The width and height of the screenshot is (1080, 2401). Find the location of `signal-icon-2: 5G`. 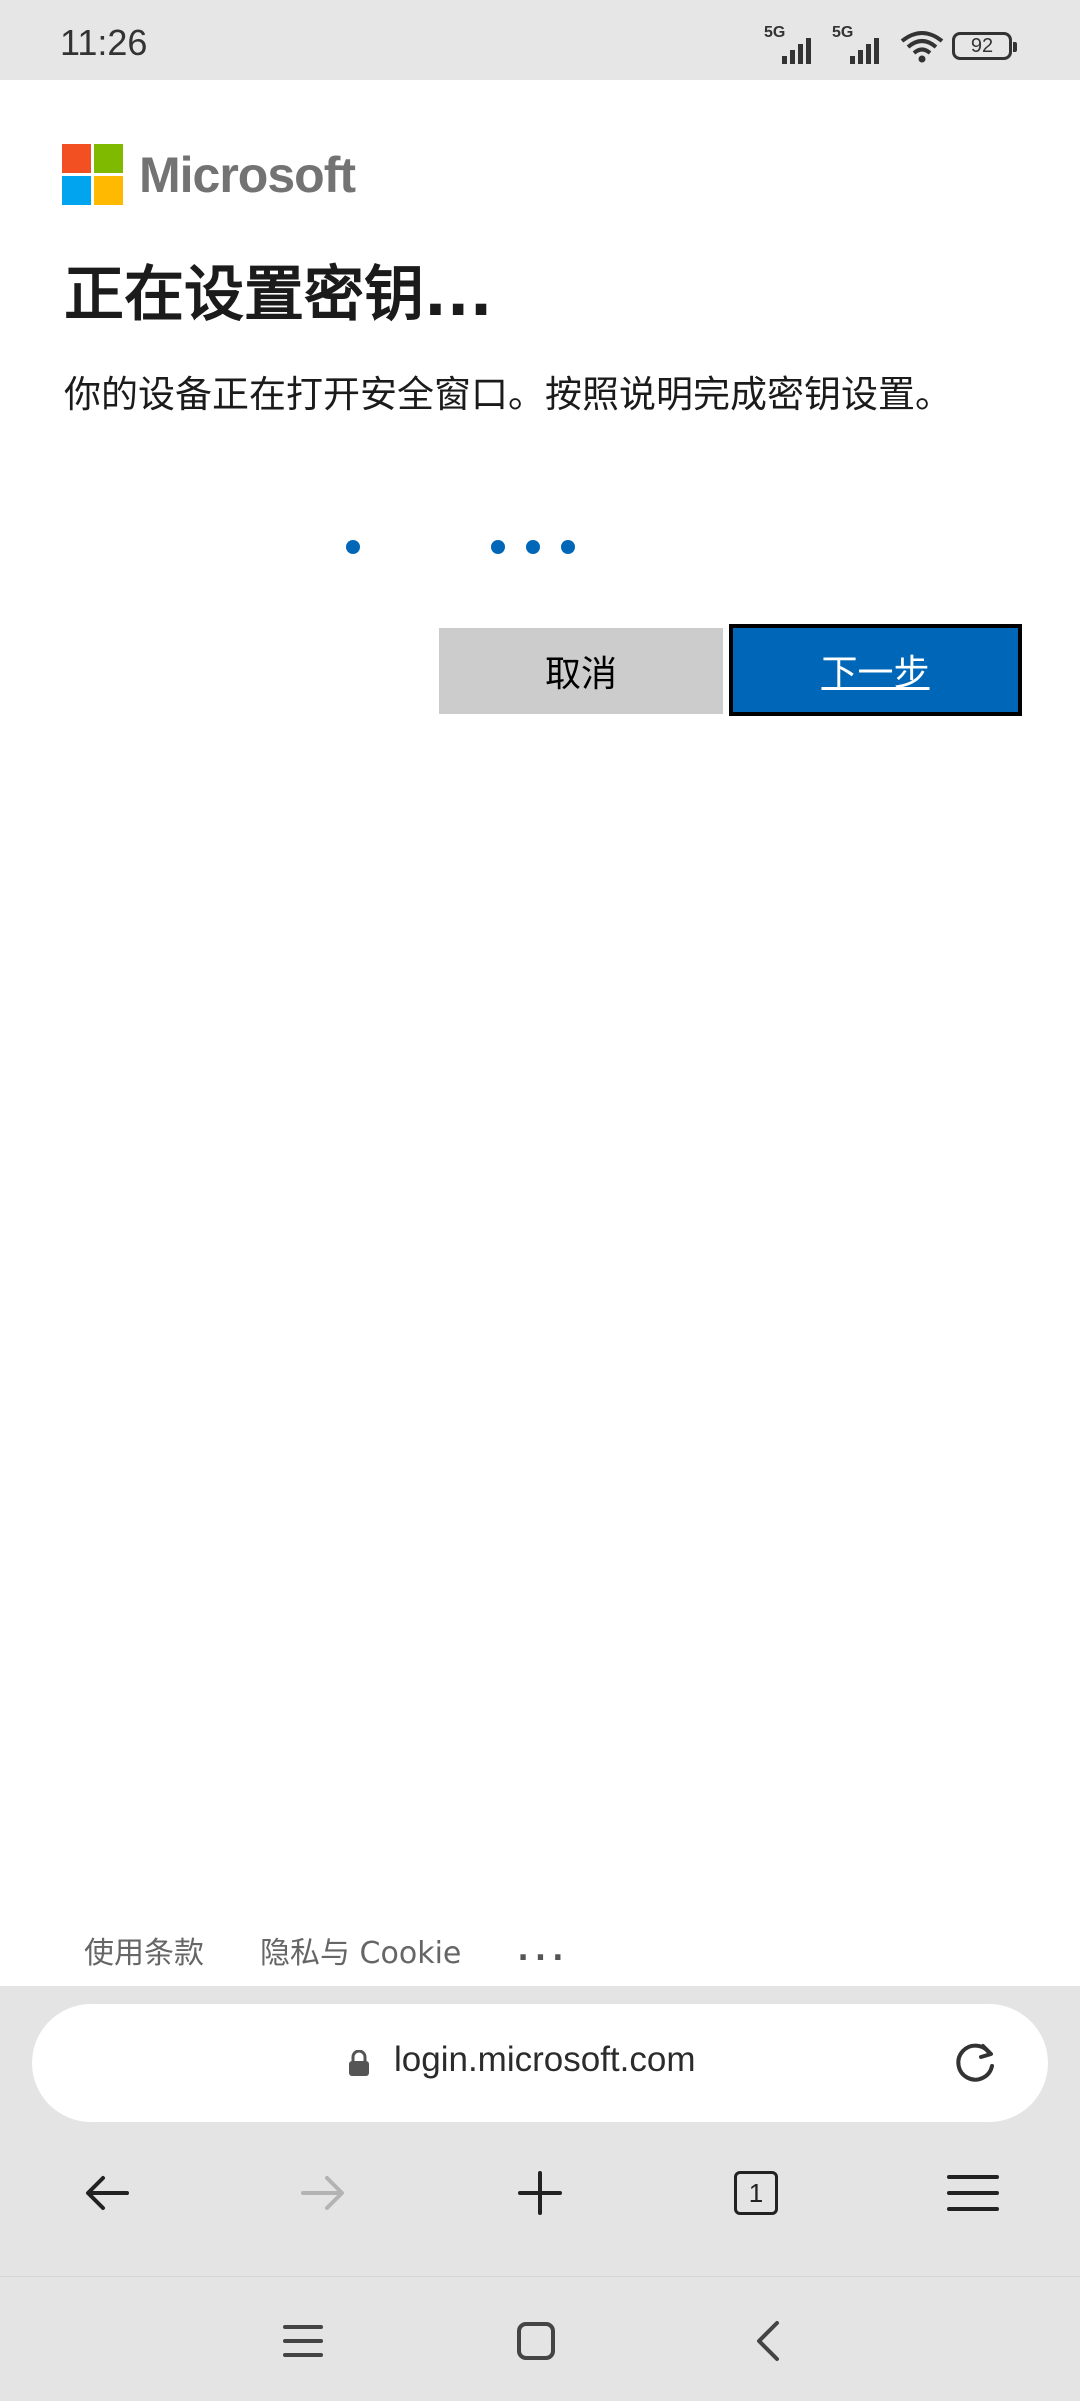

signal-icon-2: 5G is located at coordinates (862, 44).